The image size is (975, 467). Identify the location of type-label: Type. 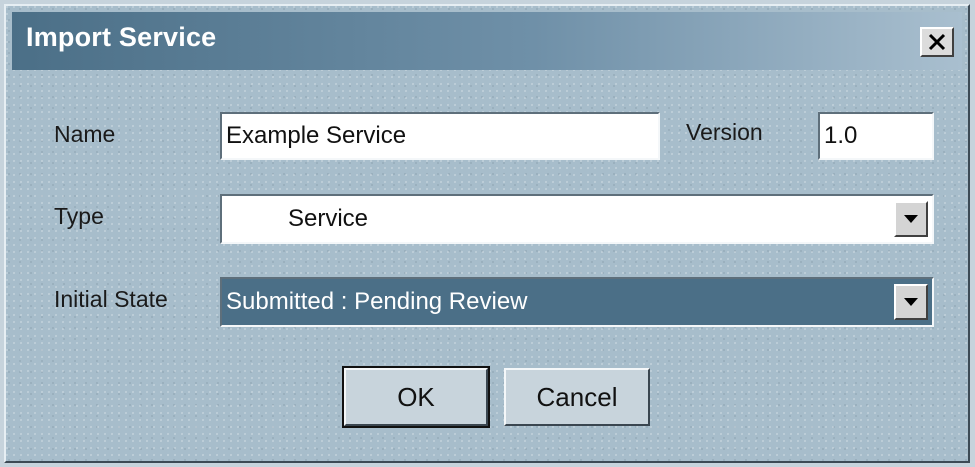
(79, 216).